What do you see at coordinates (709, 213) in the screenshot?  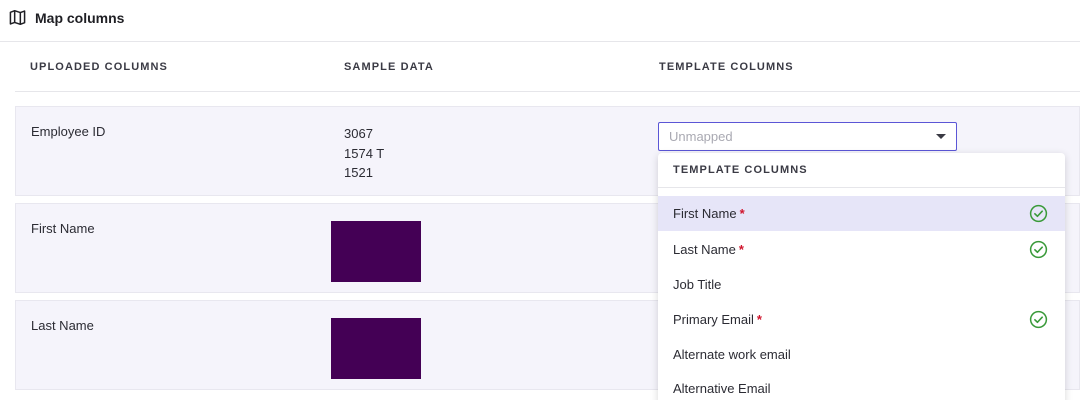 I see `option-label: First Name *` at bounding box center [709, 213].